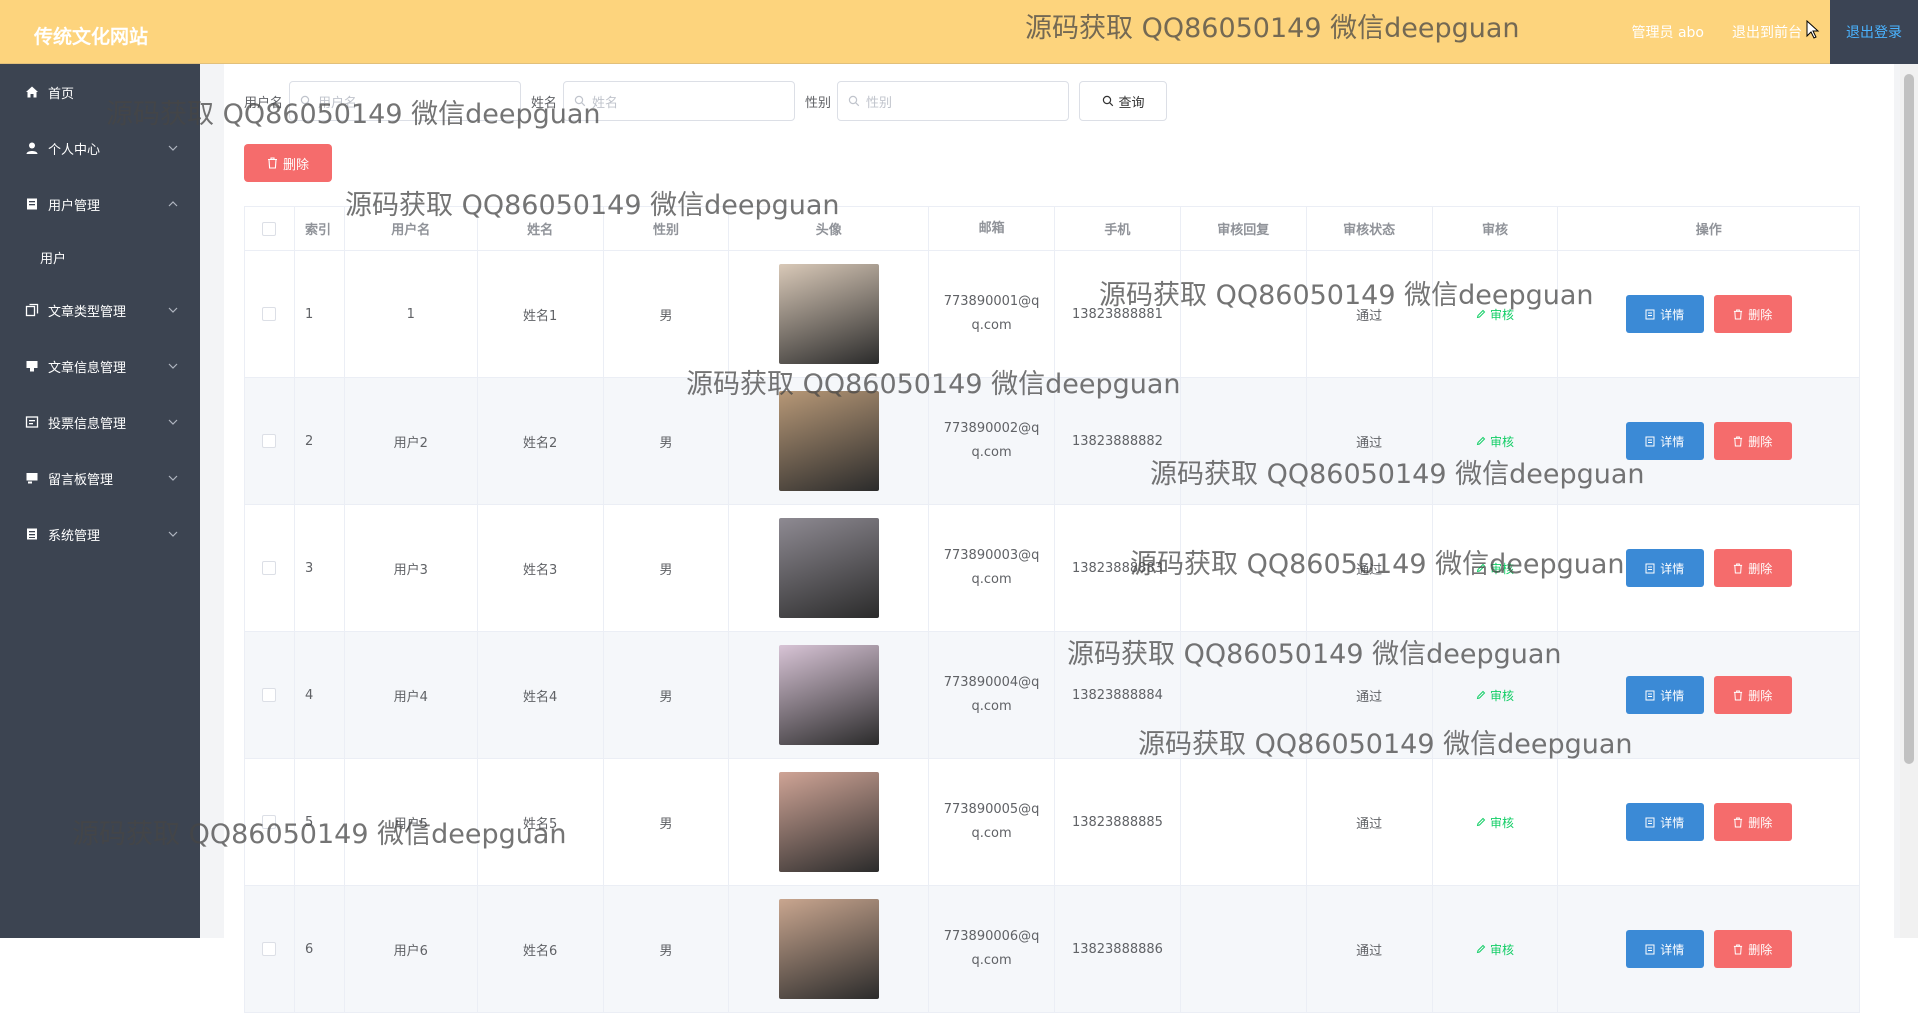 The height and width of the screenshot is (1013, 1918). I want to click on logout-link: 退出登录, so click(1874, 32).